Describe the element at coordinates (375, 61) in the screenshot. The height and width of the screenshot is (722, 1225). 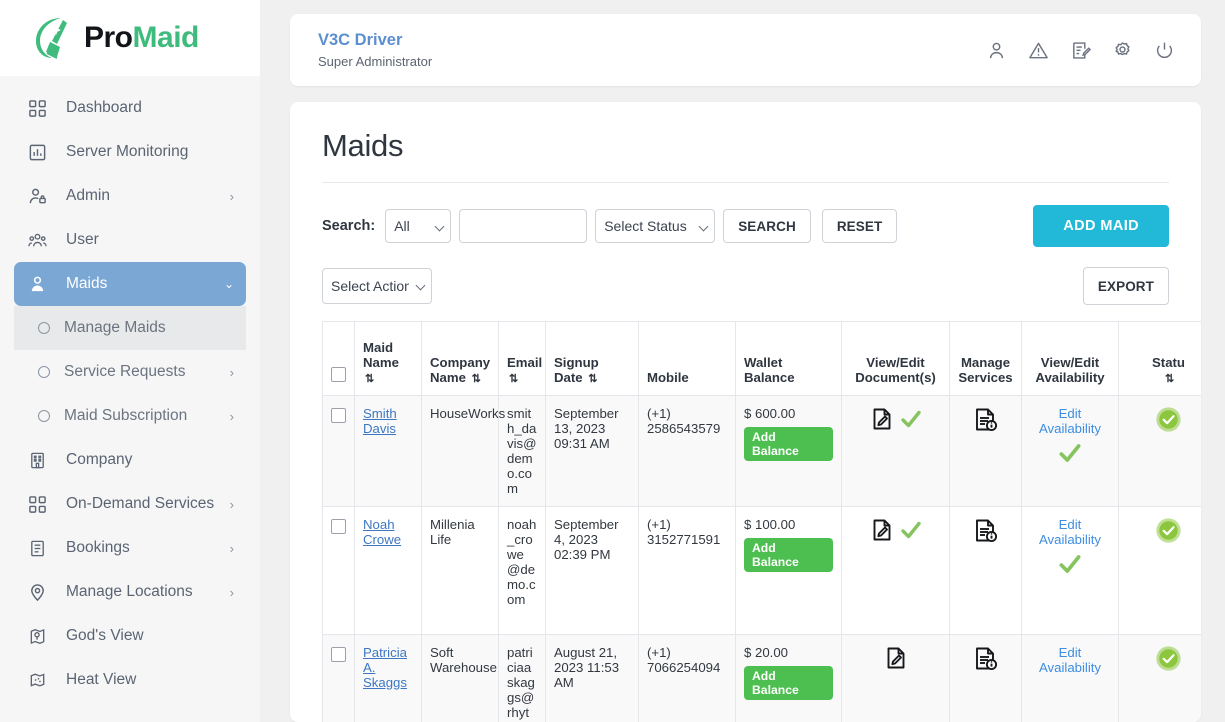
I see `header-subtitle: Super Administrator` at that location.